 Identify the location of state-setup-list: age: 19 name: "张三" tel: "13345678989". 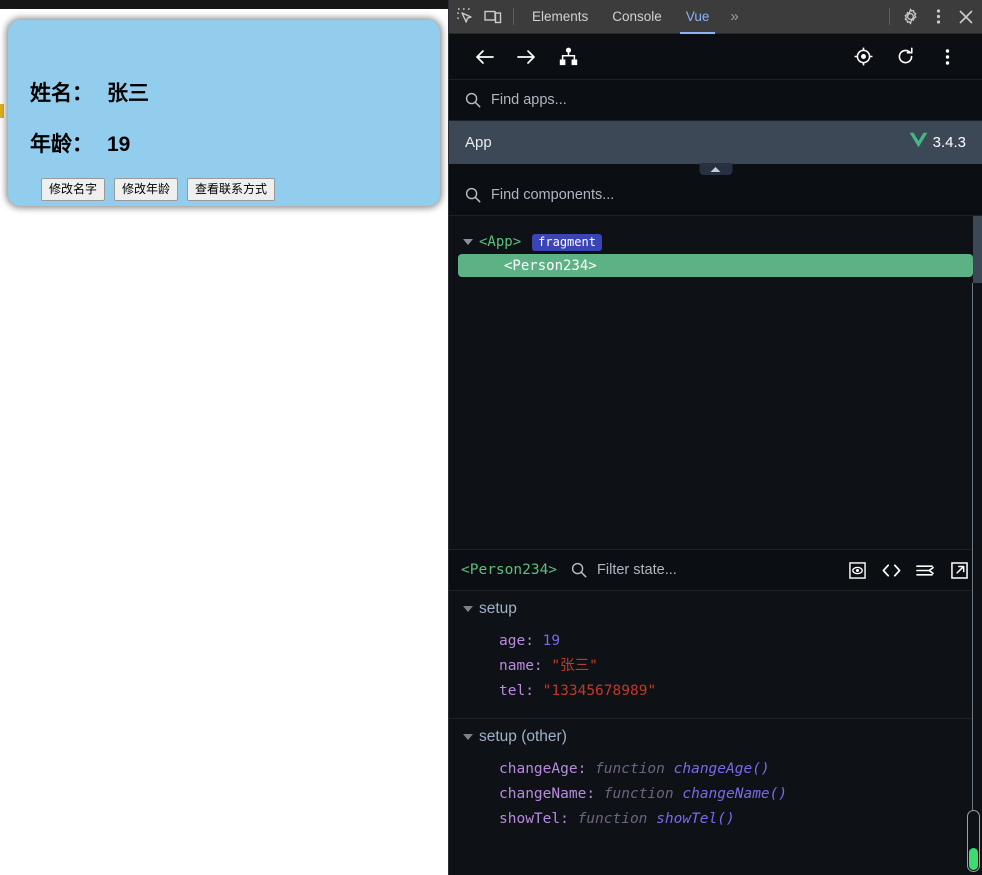
(715, 672).